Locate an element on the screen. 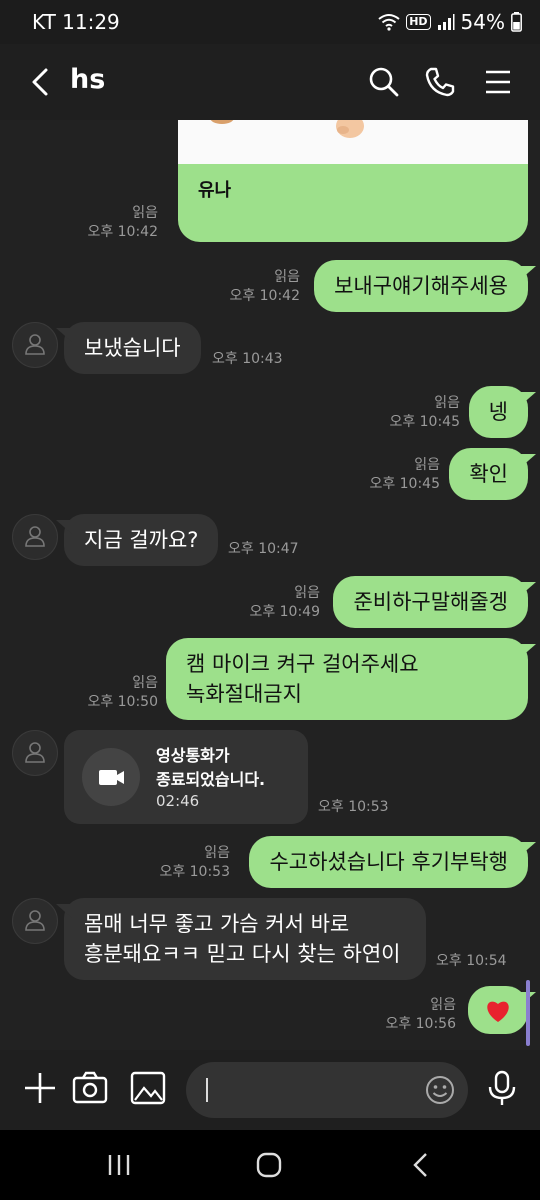 This screenshot has height=1200, width=540. my-message: 확인 is located at coordinates (492, 474).